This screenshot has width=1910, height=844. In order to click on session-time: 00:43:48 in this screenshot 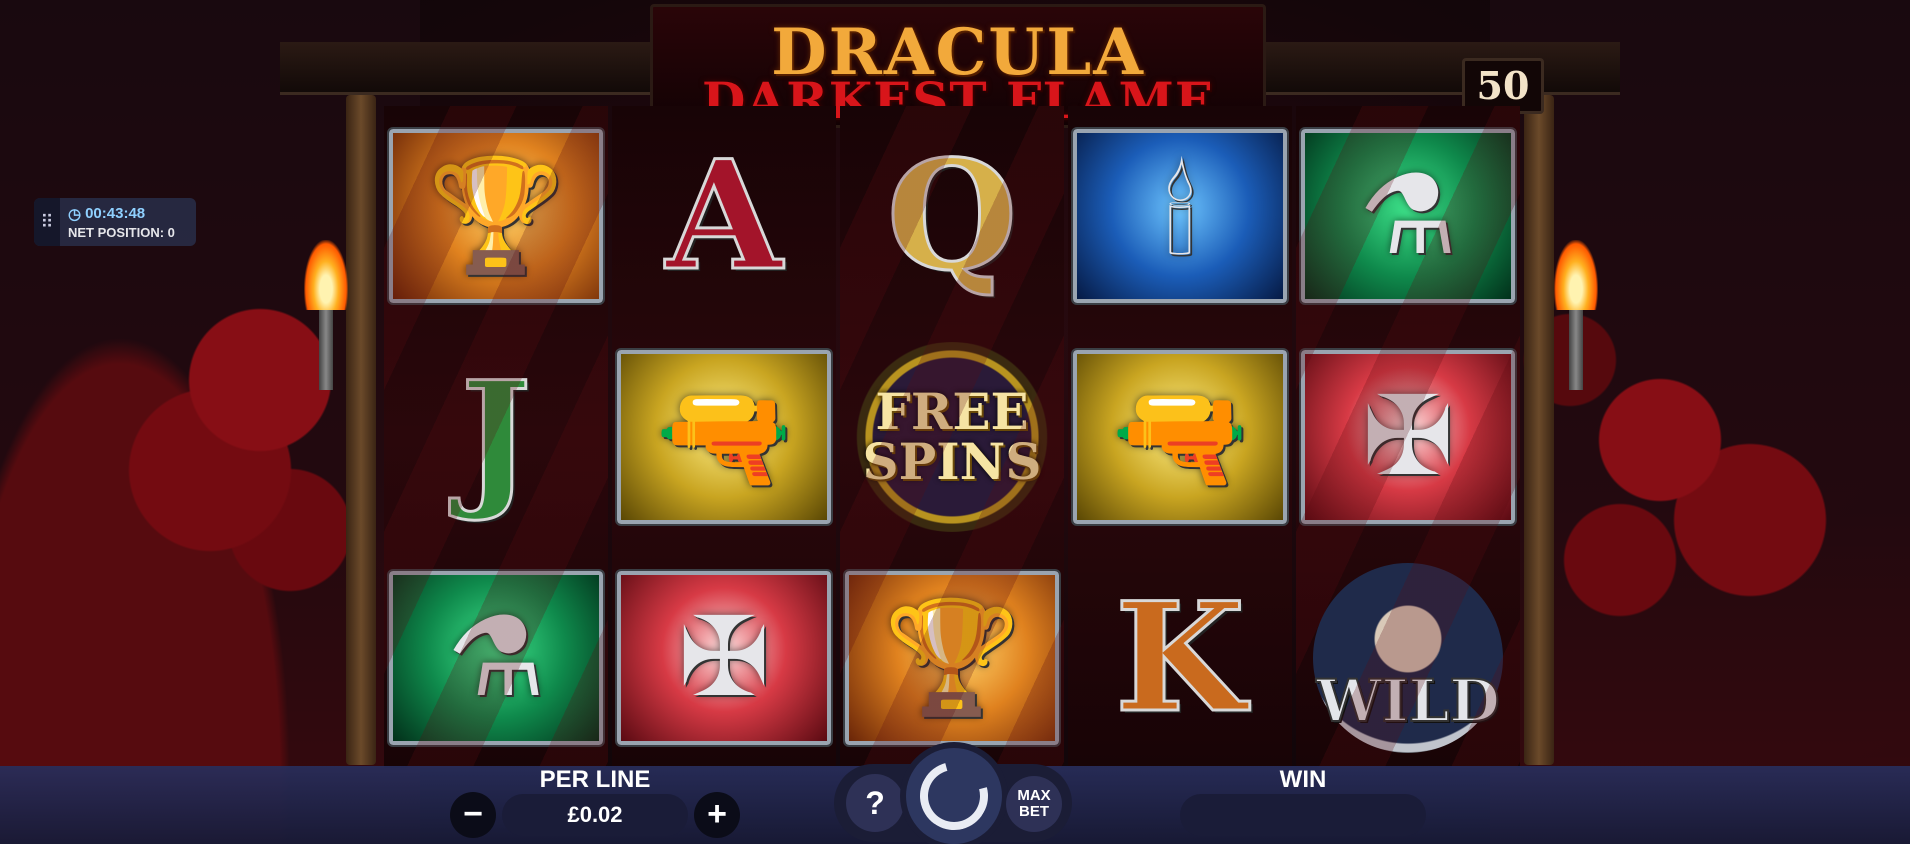, I will do `click(115, 213)`.